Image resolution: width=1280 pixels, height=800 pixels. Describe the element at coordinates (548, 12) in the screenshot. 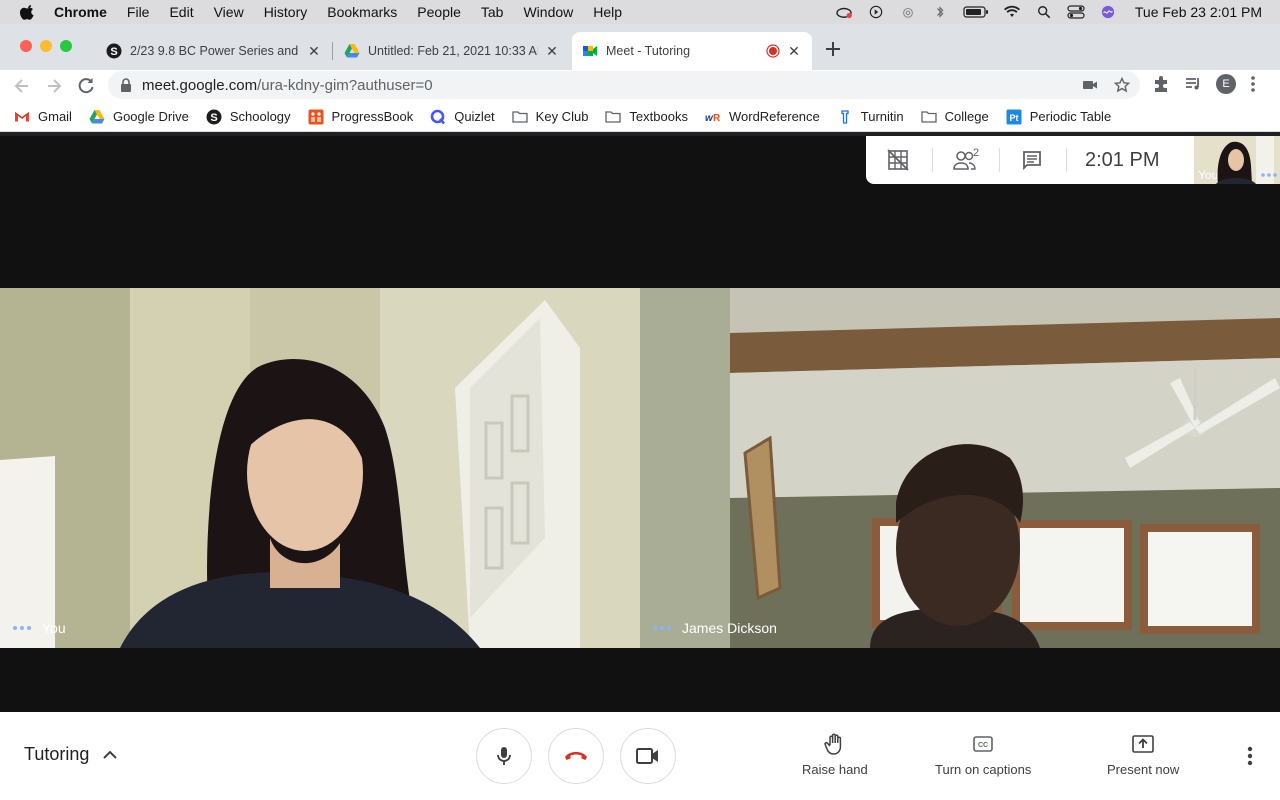

I see `menu-window: Window` at that location.